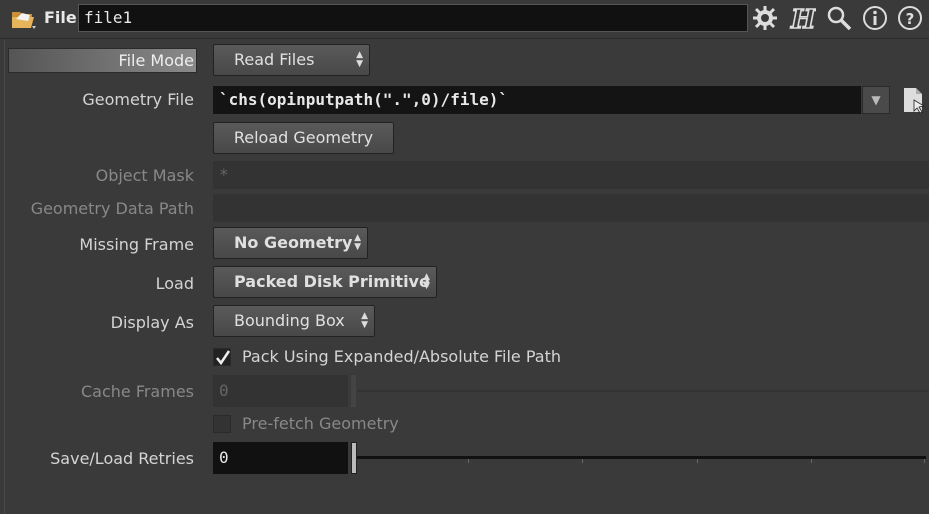  What do you see at coordinates (571, 175) in the screenshot?
I see `object-mask-field: *` at bounding box center [571, 175].